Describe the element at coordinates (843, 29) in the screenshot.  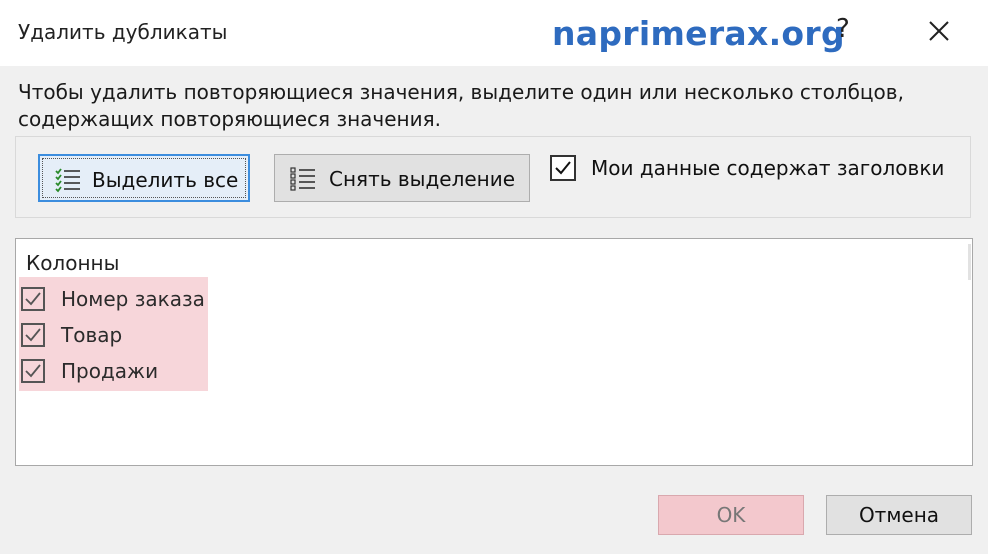
I see `help-button: ?` at that location.